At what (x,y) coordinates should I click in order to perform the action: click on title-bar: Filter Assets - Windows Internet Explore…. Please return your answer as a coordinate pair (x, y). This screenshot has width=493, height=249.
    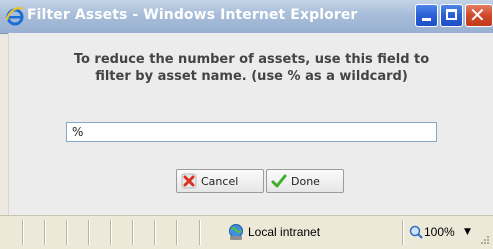
    Looking at the image, I should click on (246, 17).